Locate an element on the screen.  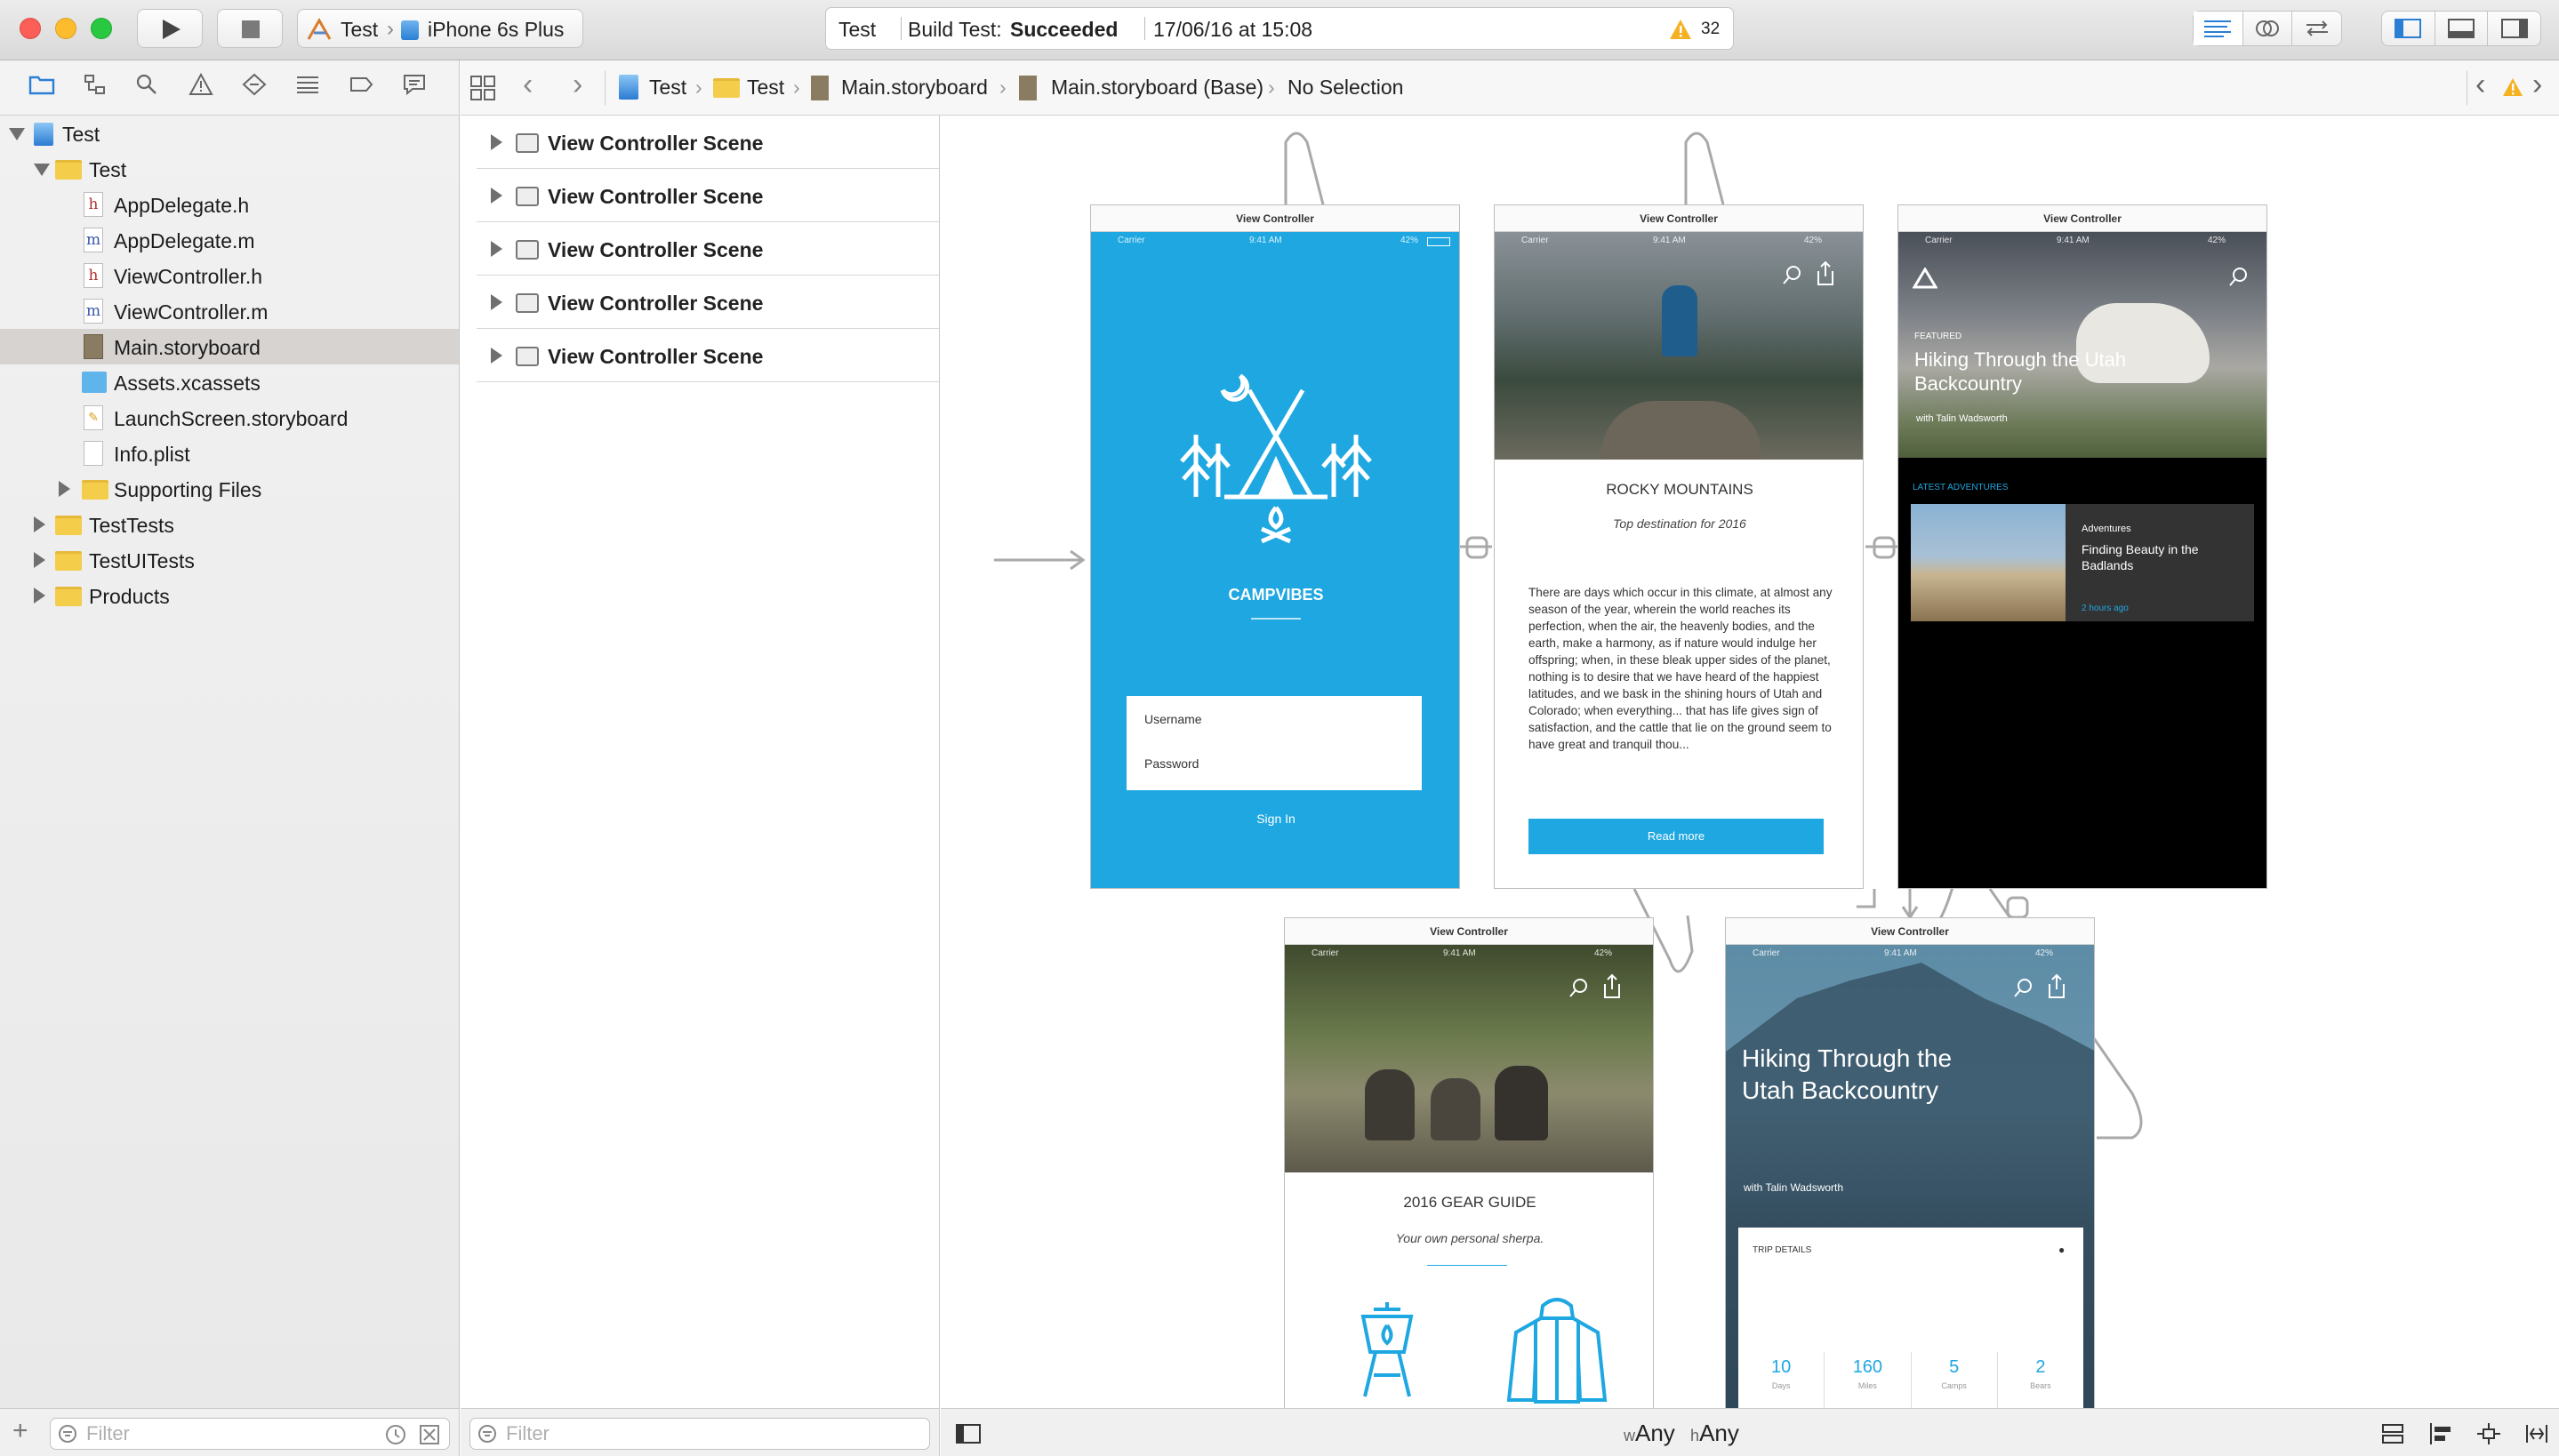
jumpbar-item: Main.storyboard is located at coordinates (914, 88).